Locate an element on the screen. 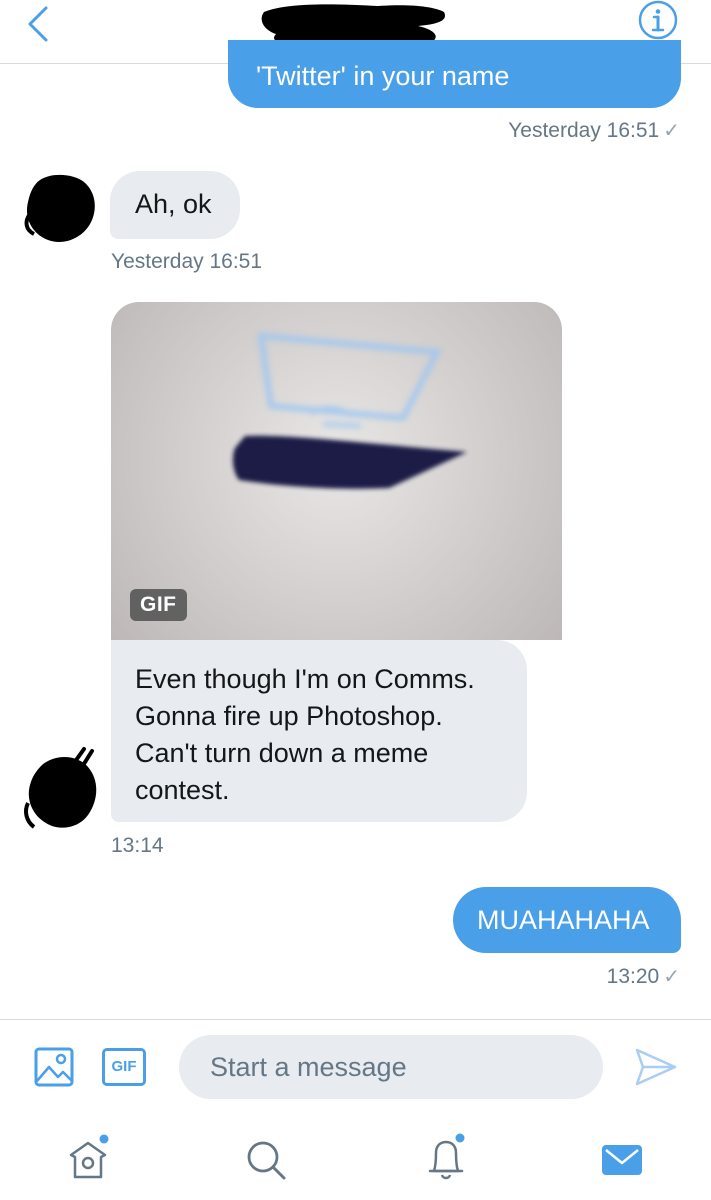 The width and height of the screenshot is (711, 1200). info-button is located at coordinates (658, 22).